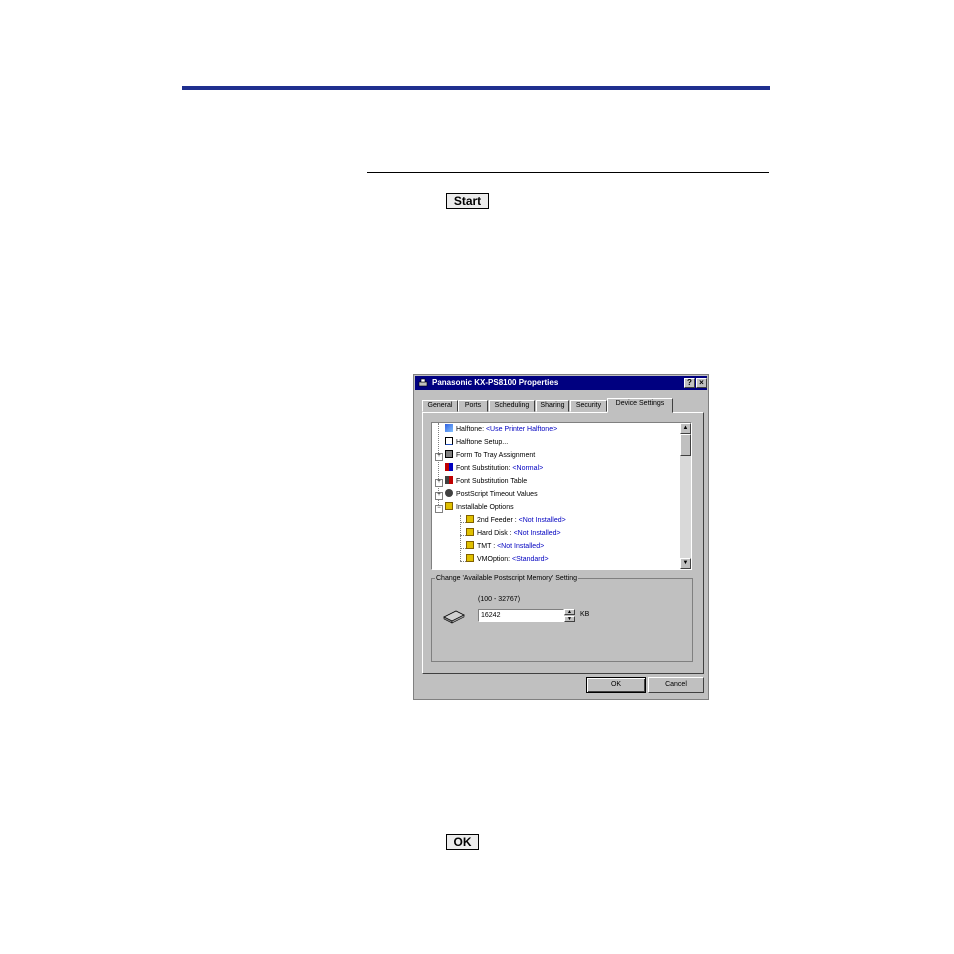  What do you see at coordinates (479, 507) in the screenshot?
I see `tree-item-installable-options: Installable Options` at bounding box center [479, 507].